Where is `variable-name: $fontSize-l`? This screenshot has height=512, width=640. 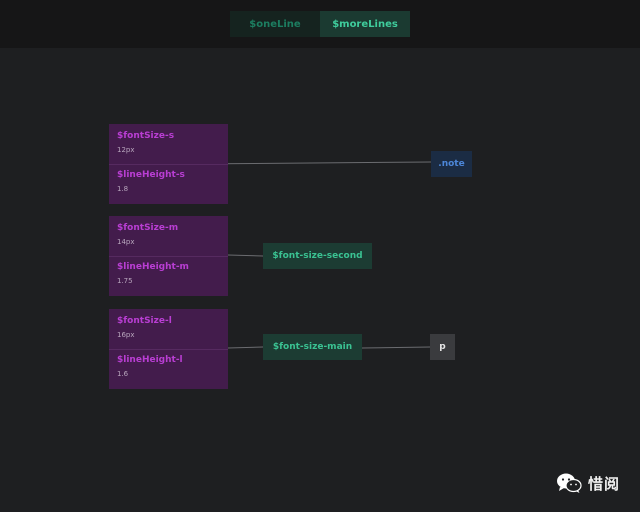
variable-name: $fontSize-l is located at coordinates (144, 321).